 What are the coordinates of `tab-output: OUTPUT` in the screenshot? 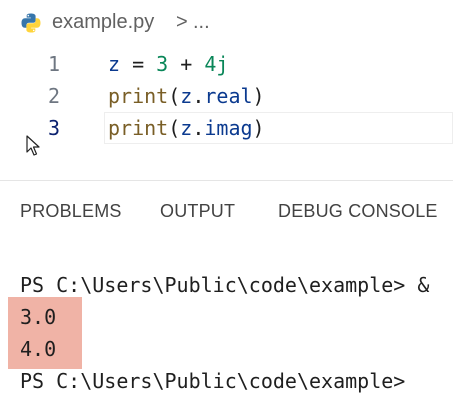 It's located at (197, 211).